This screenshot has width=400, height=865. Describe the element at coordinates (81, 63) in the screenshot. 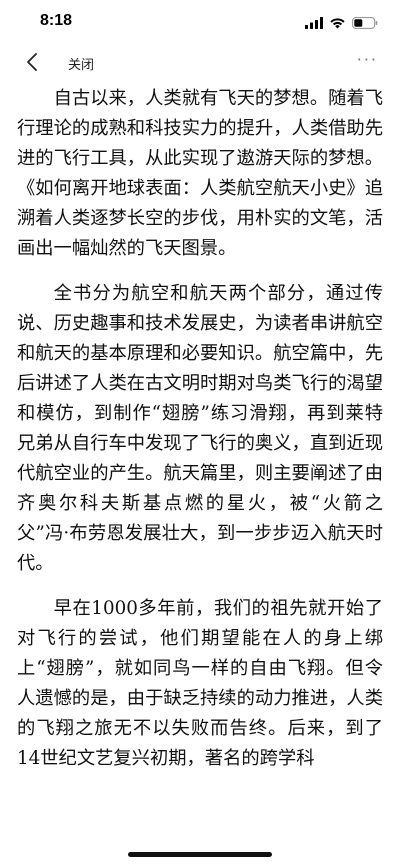

I see `close-button: 关闭` at that location.